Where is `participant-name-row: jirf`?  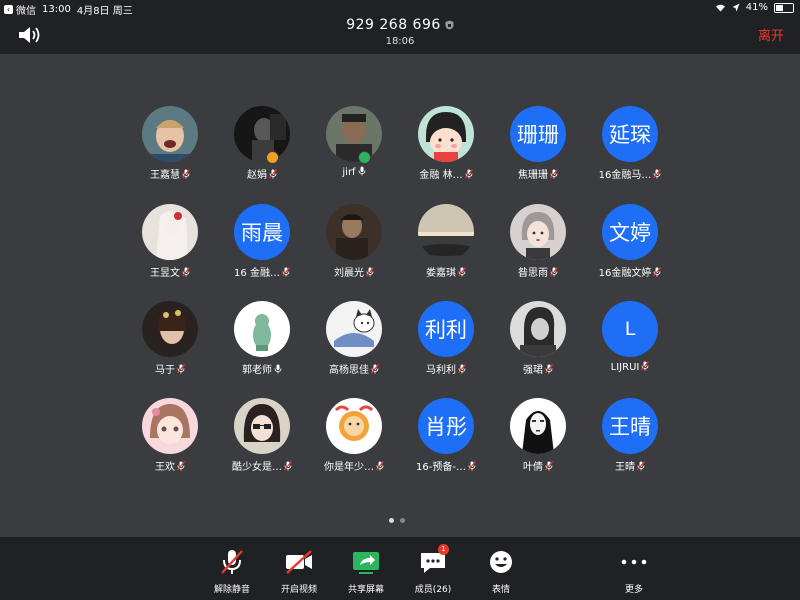
participant-name-row: jirf is located at coordinates (354, 172).